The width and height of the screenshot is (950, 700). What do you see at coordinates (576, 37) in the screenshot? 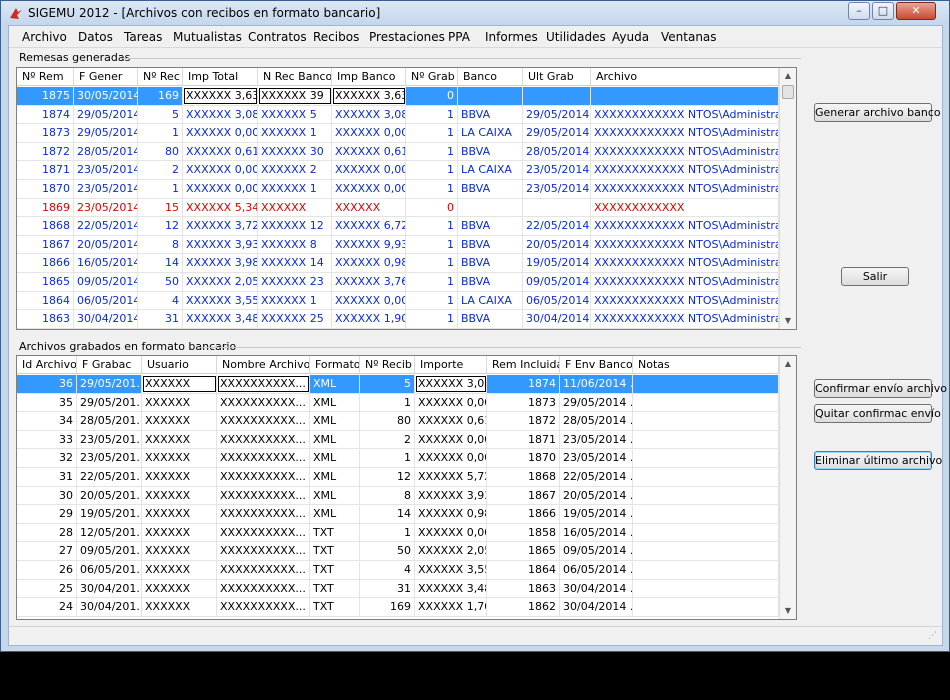
I see `menu-utilidades: Utilidades` at bounding box center [576, 37].